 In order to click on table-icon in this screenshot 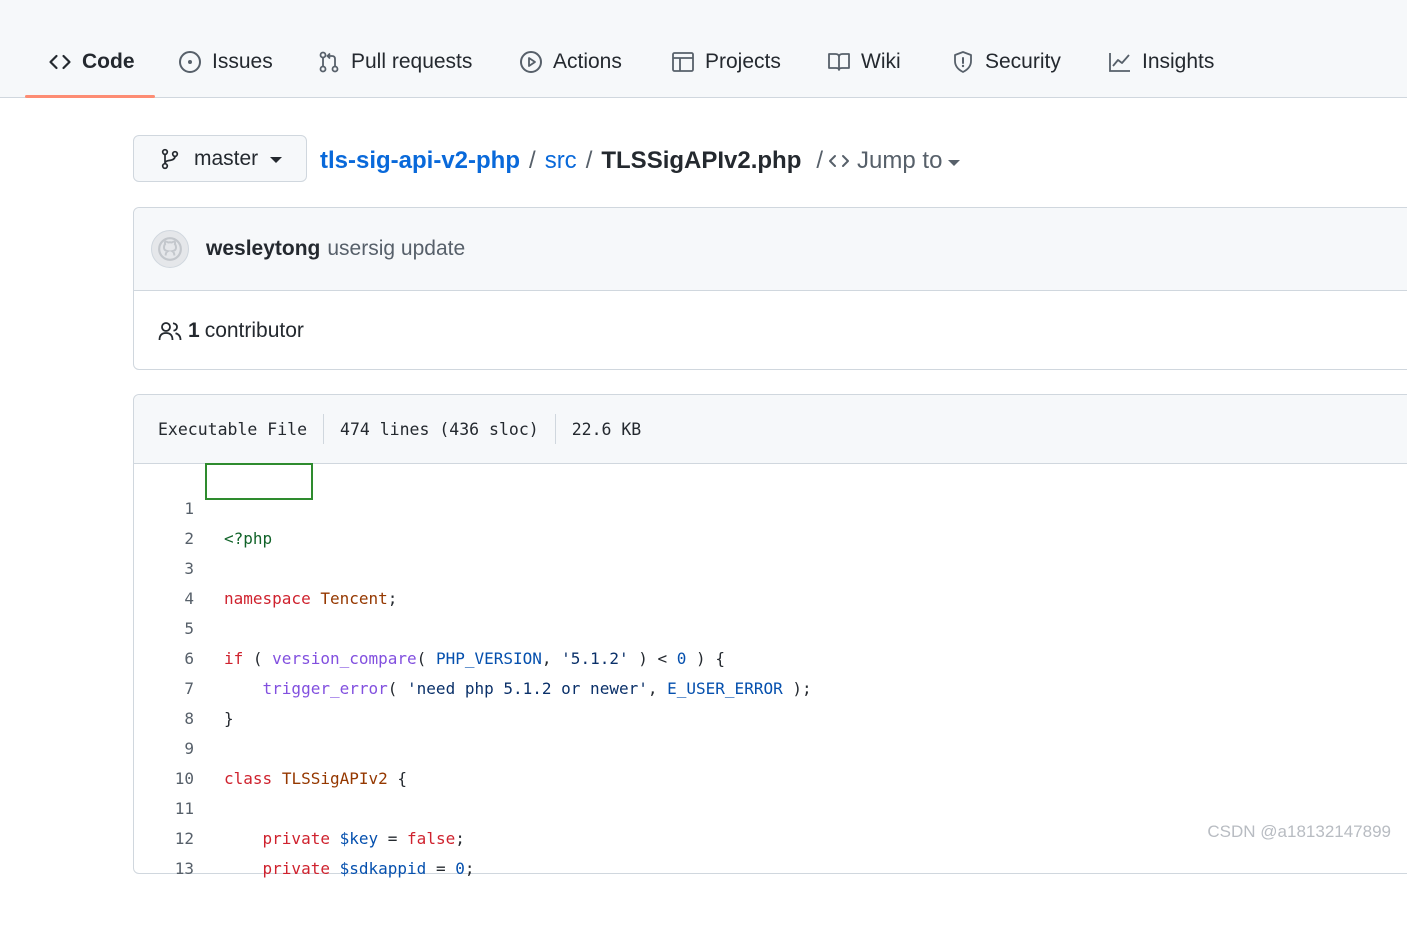, I will do `click(683, 62)`.